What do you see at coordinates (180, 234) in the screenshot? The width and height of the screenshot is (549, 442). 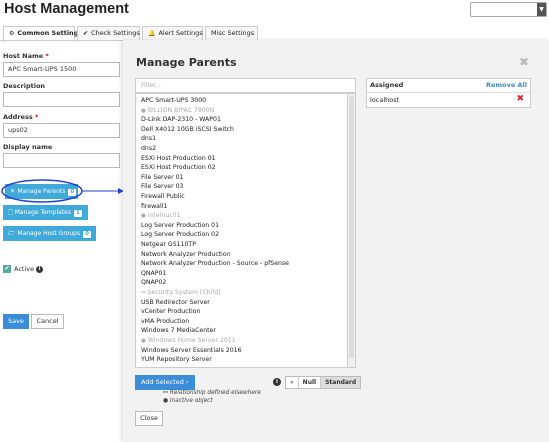 I see `list-item: Log Server Production 02` at bounding box center [180, 234].